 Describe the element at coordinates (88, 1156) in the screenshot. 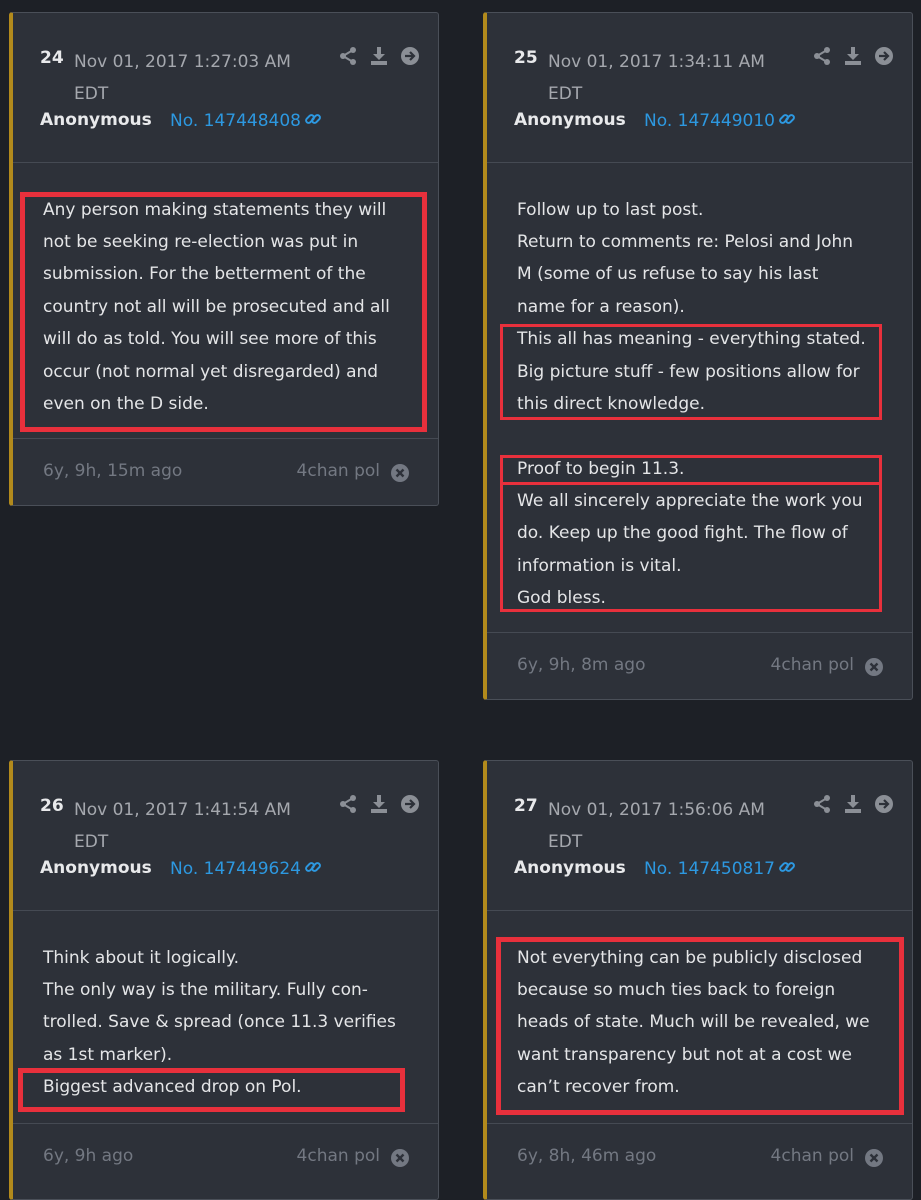

I see `post-age: 6y, 9h ago` at that location.